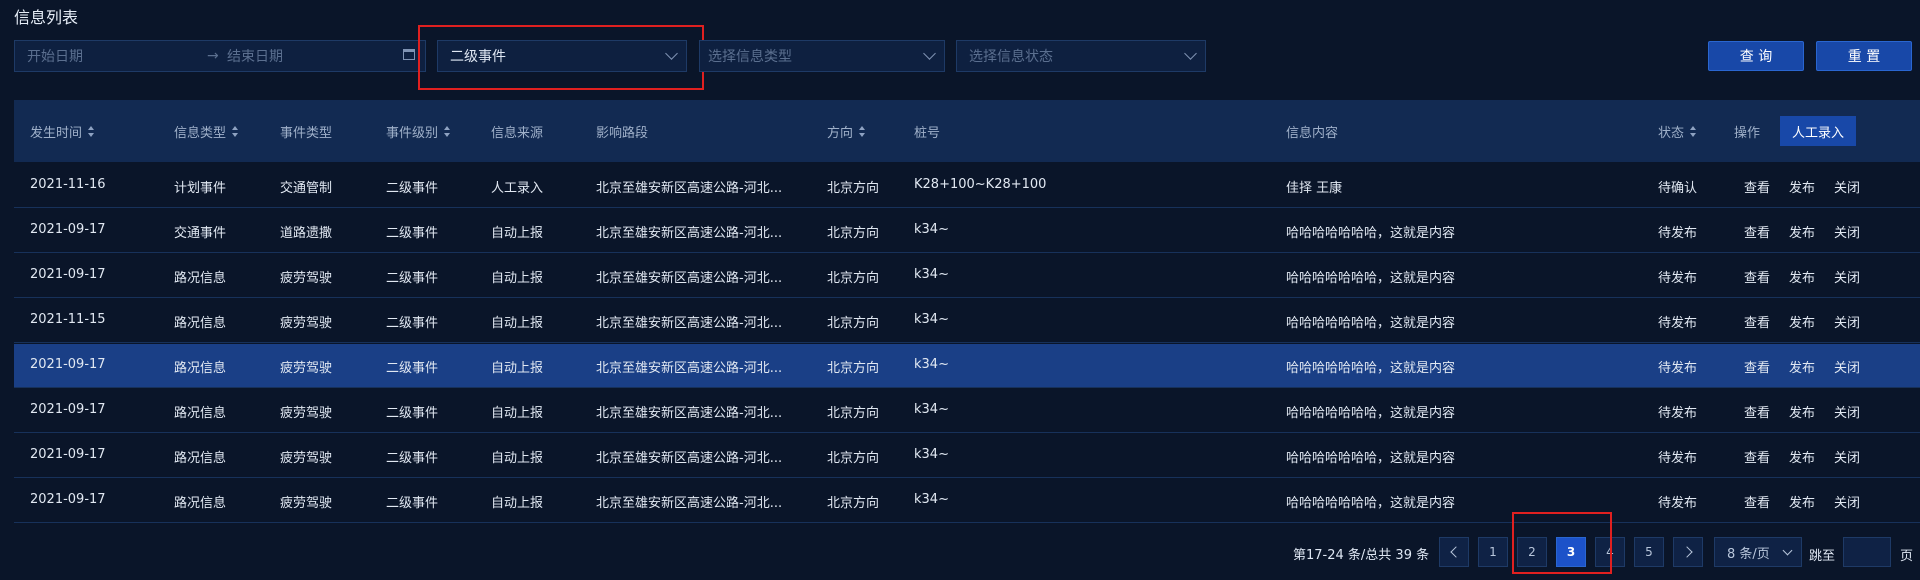 The height and width of the screenshot is (580, 1920). I want to click on jump-page-input, so click(1867, 552).